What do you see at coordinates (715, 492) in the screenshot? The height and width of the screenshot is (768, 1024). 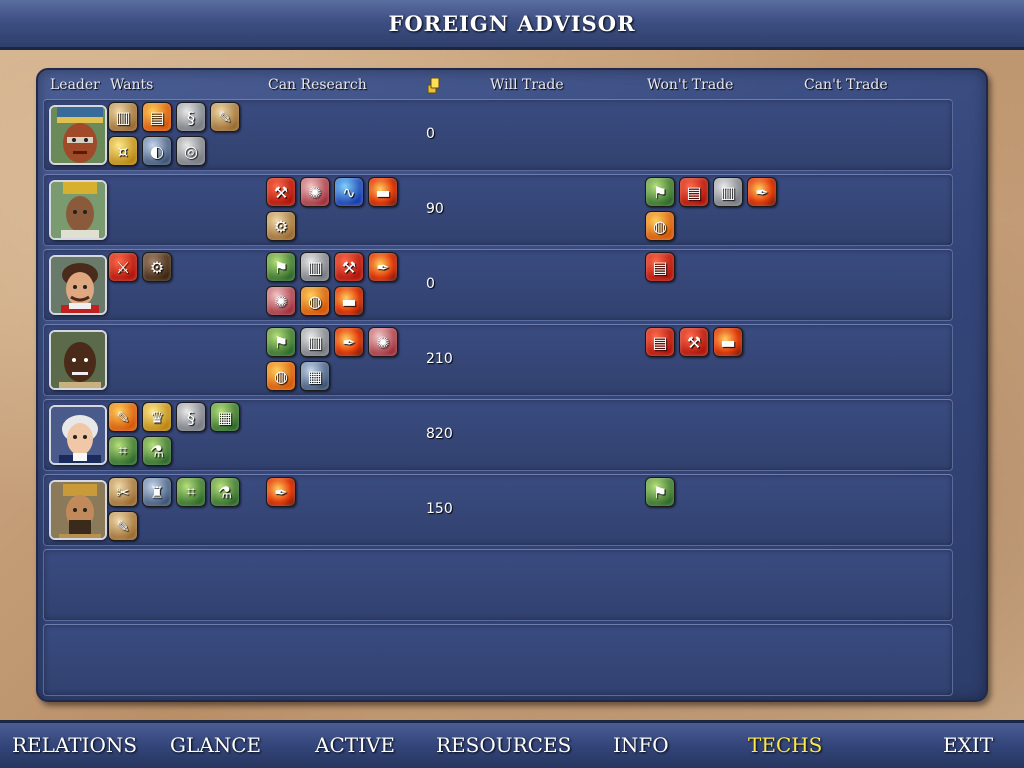 I see `wont-trade-icons: ⚑` at bounding box center [715, 492].